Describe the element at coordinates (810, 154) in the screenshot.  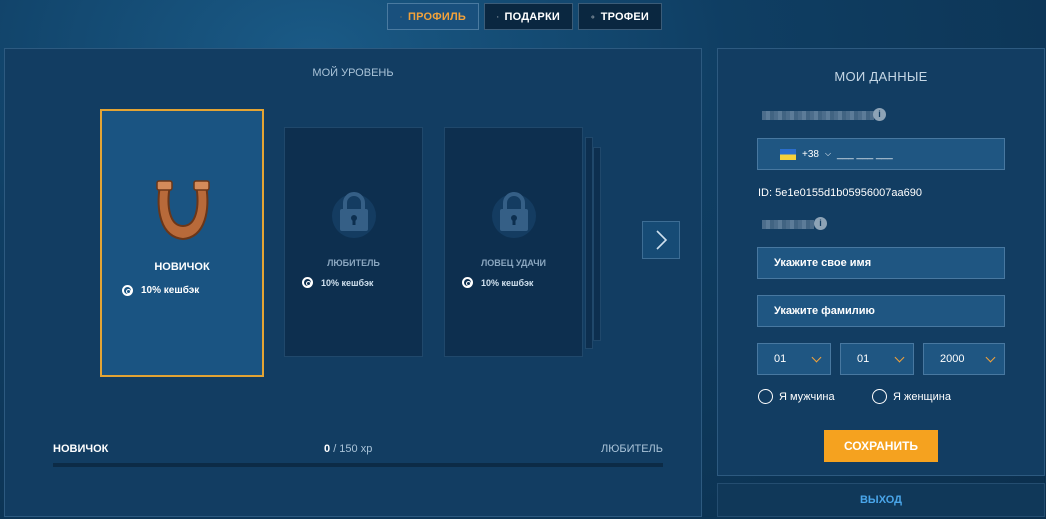
I see `phone-code: +38` at that location.